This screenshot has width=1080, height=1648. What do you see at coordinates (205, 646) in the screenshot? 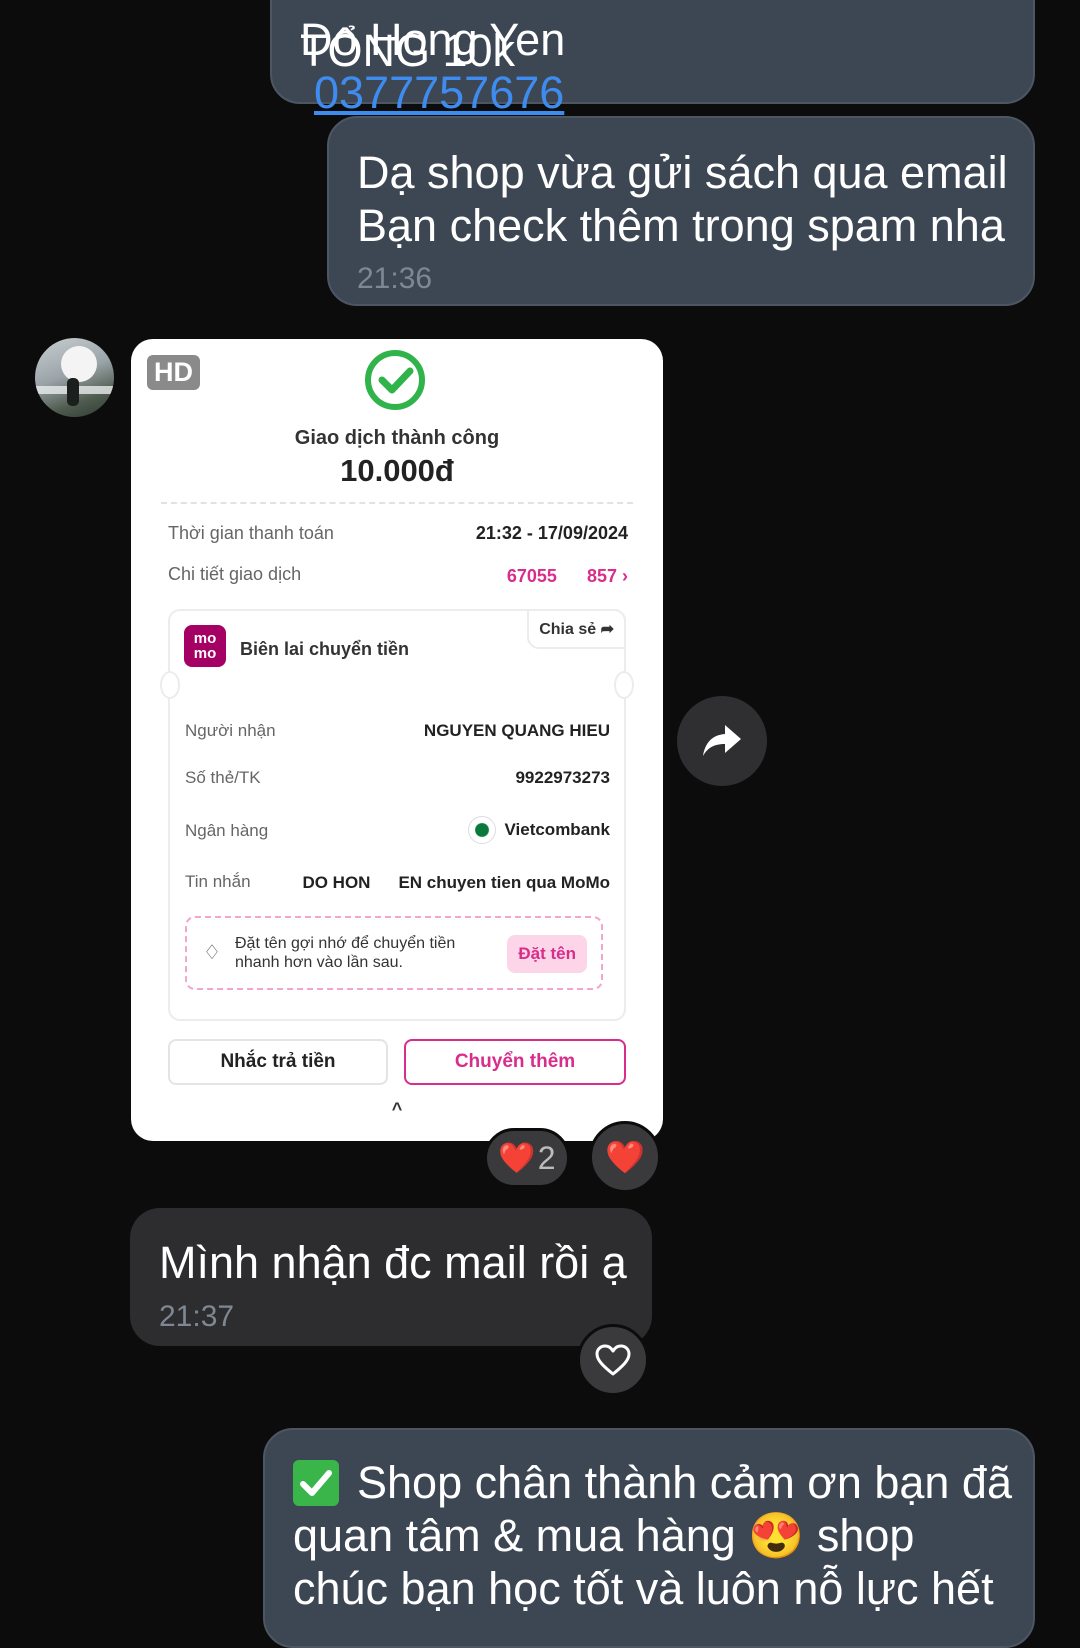
I see `momo-logo: mo mo` at bounding box center [205, 646].